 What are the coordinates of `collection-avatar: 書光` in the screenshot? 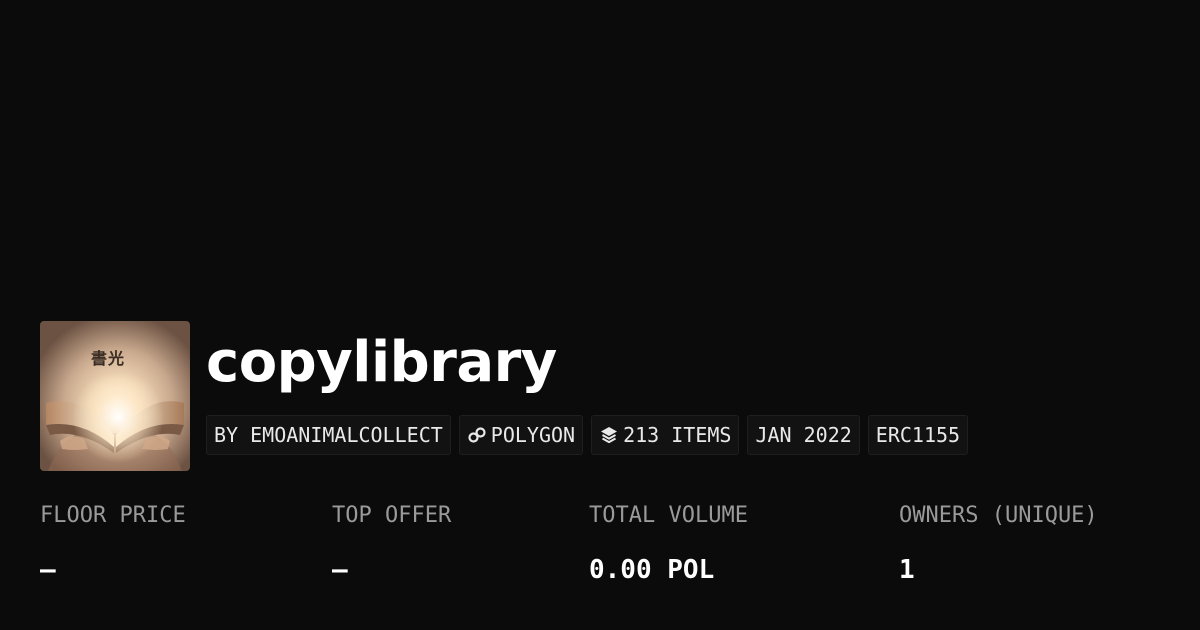 It's located at (115, 396).